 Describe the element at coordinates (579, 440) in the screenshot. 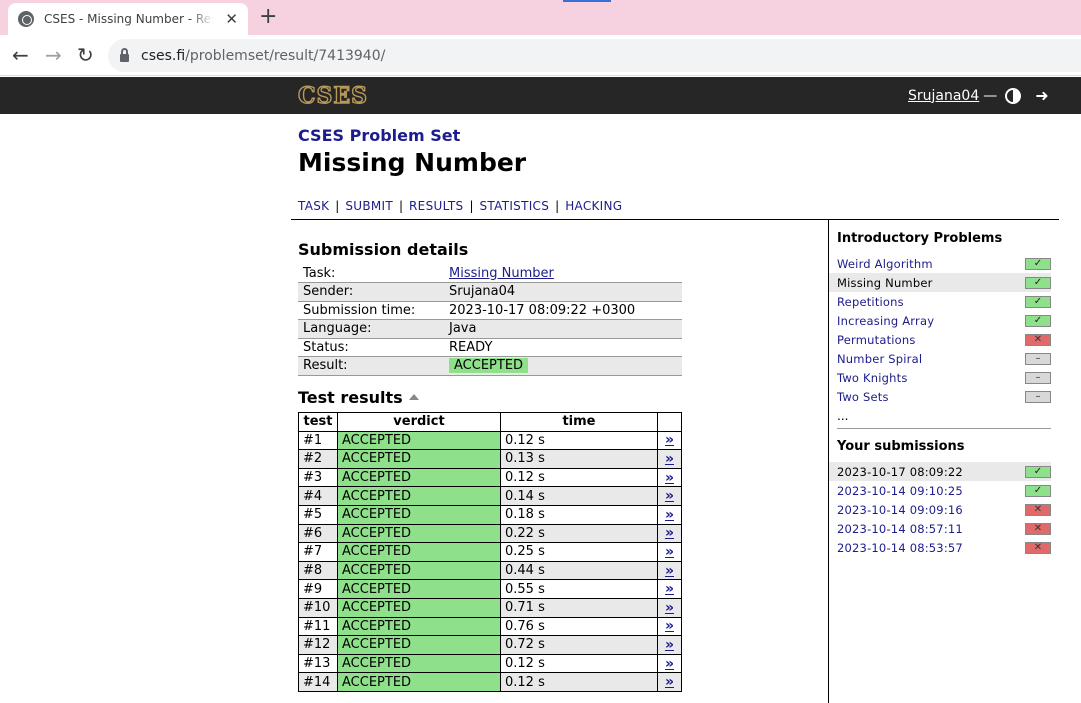

I see `test-time: 0.12 s` at that location.